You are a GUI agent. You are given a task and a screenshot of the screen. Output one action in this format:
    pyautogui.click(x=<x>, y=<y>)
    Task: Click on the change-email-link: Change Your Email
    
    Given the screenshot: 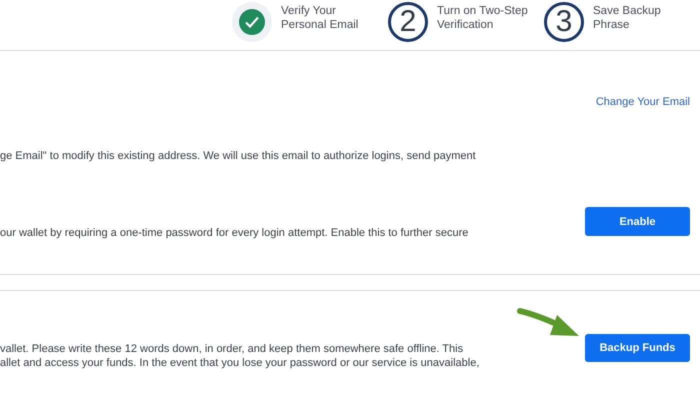 What is the action you would take?
    pyautogui.click(x=643, y=102)
    